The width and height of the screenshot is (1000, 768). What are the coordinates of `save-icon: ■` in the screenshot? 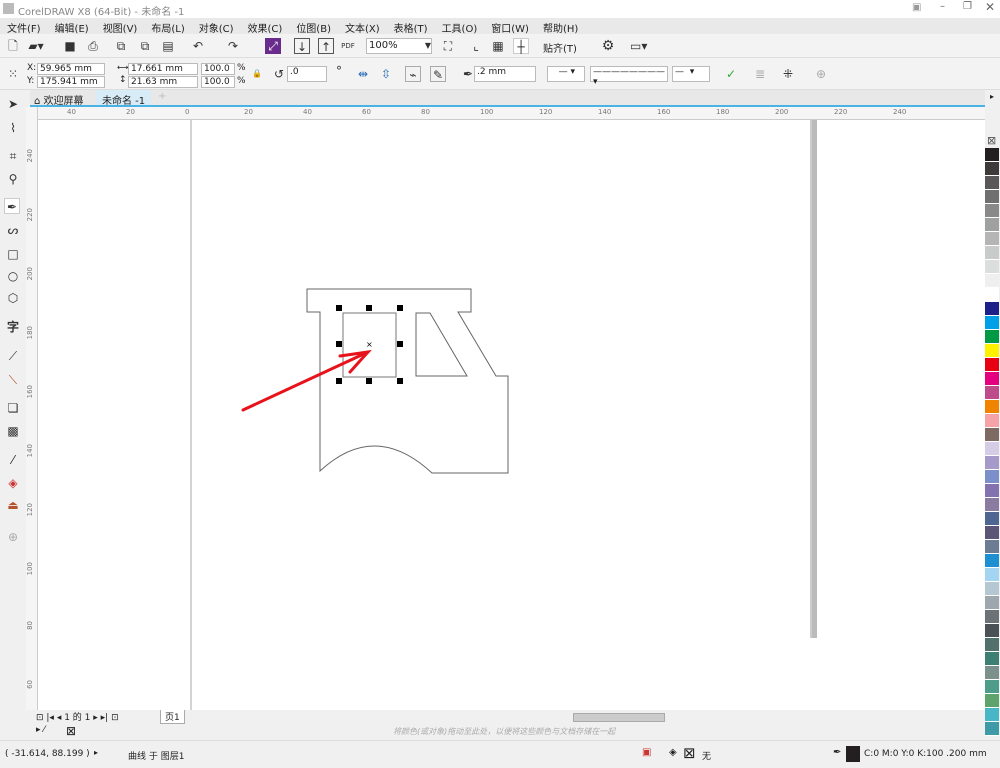 It's located at (70, 46).